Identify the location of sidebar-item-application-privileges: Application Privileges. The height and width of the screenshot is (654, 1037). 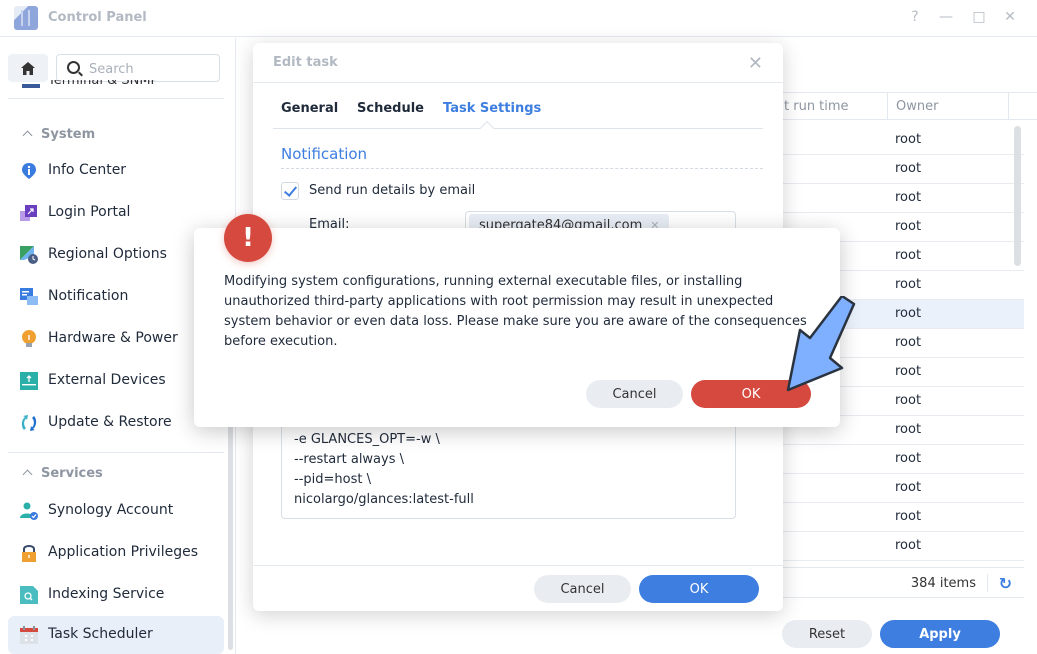
(116, 553).